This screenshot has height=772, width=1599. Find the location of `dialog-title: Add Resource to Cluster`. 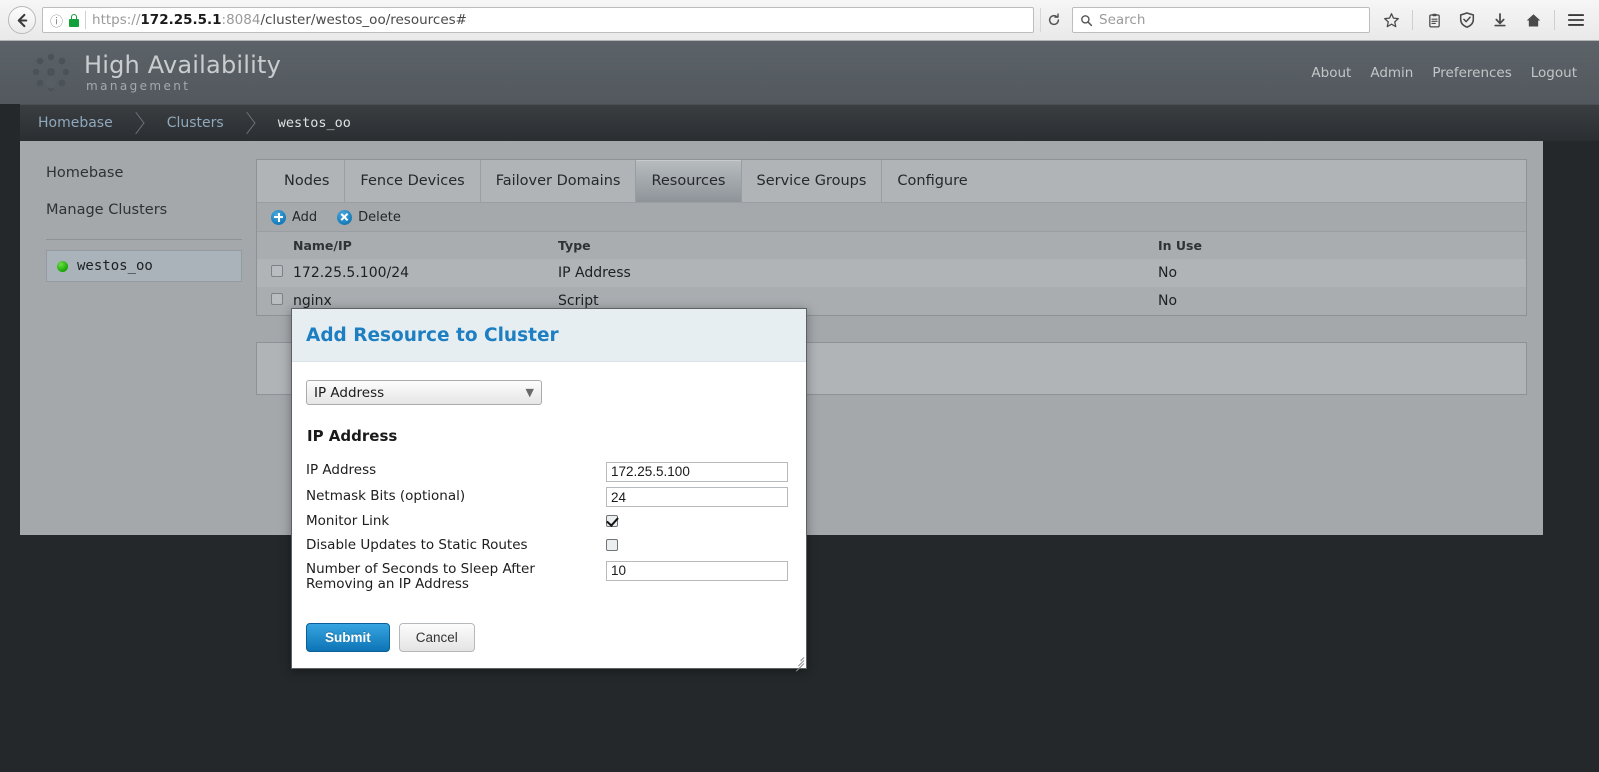

dialog-title: Add Resource to Cluster is located at coordinates (432, 335).